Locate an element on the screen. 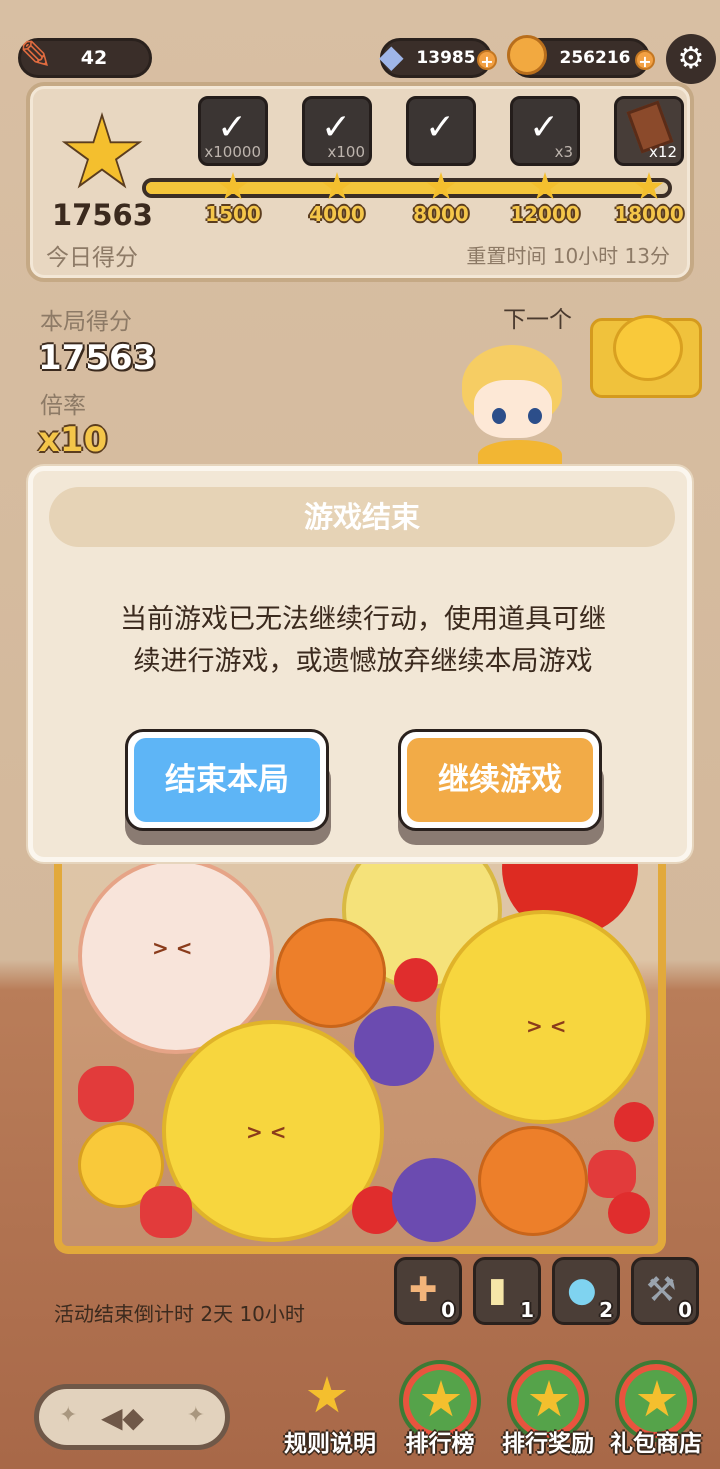  back-button: ✦ ◀◆ ✦ is located at coordinates (132, 1417).